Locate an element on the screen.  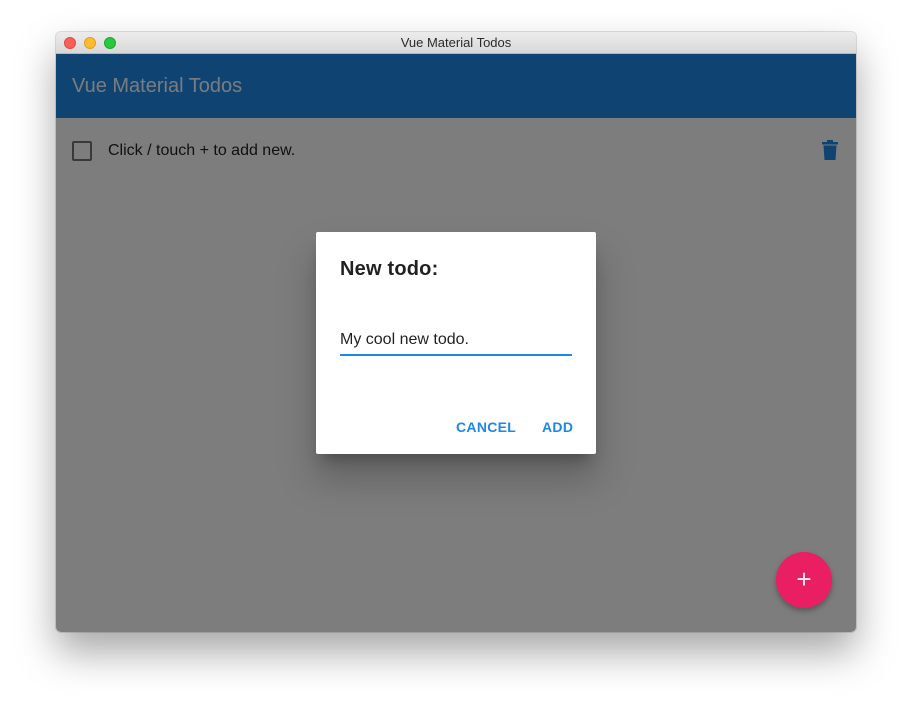
new-todo-dialog: New todo: CANCEL ADD is located at coordinates (456, 343).